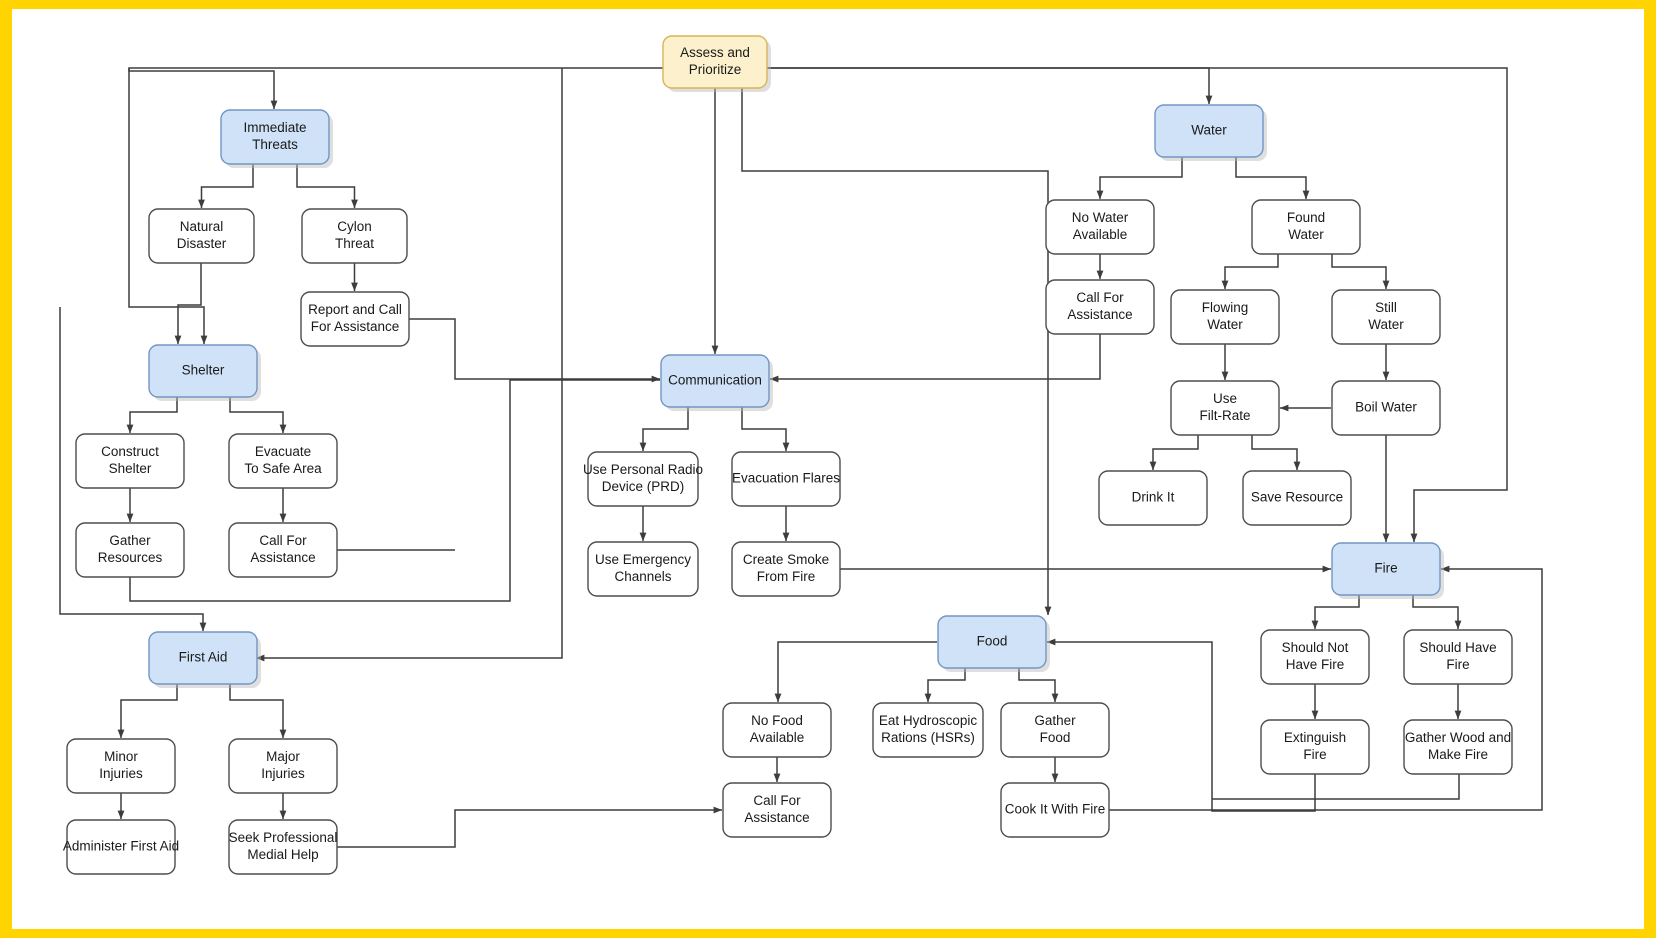  I want to click on node-shelter: Shelter, so click(204, 372).